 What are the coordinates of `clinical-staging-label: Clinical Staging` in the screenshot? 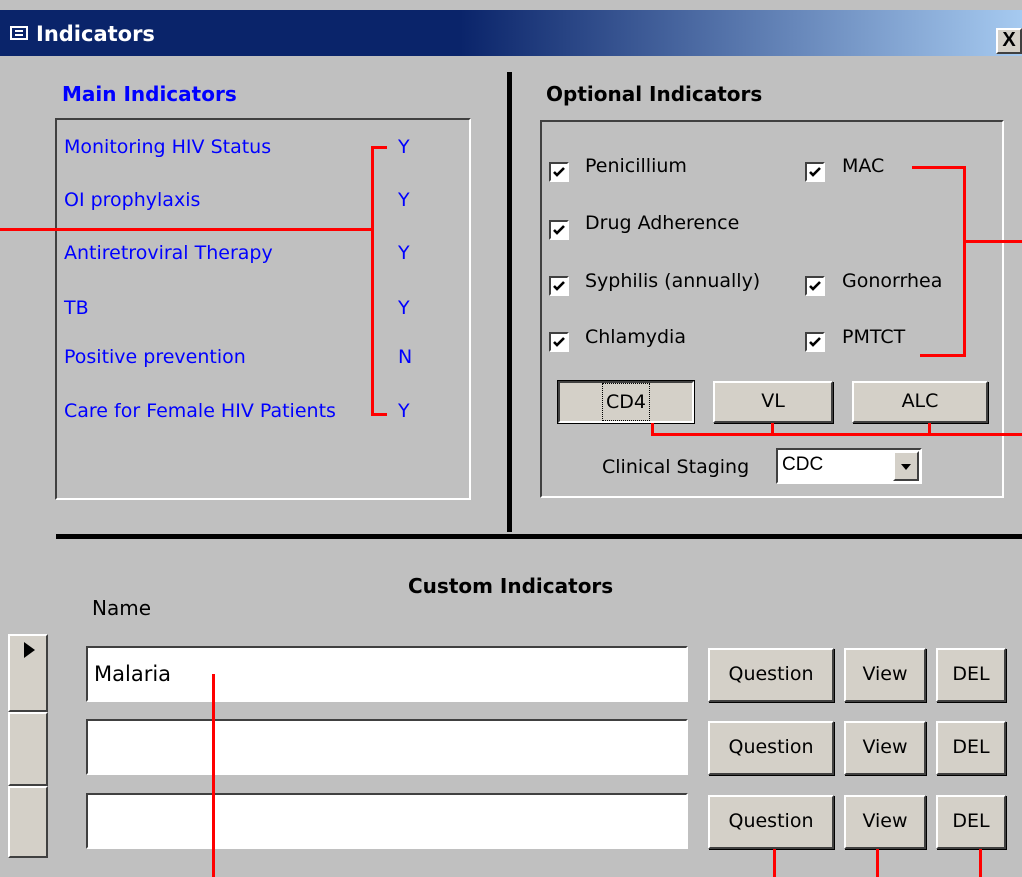 It's located at (676, 467).